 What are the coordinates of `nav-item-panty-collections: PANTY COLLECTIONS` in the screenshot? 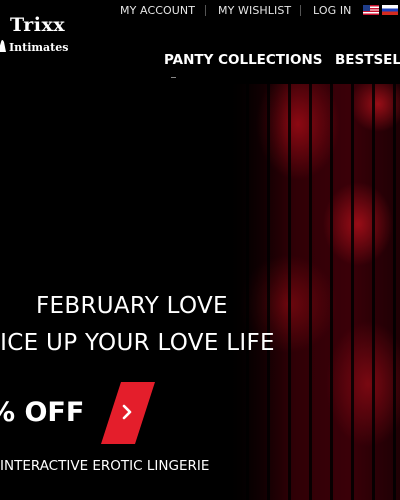 It's located at (243, 60).